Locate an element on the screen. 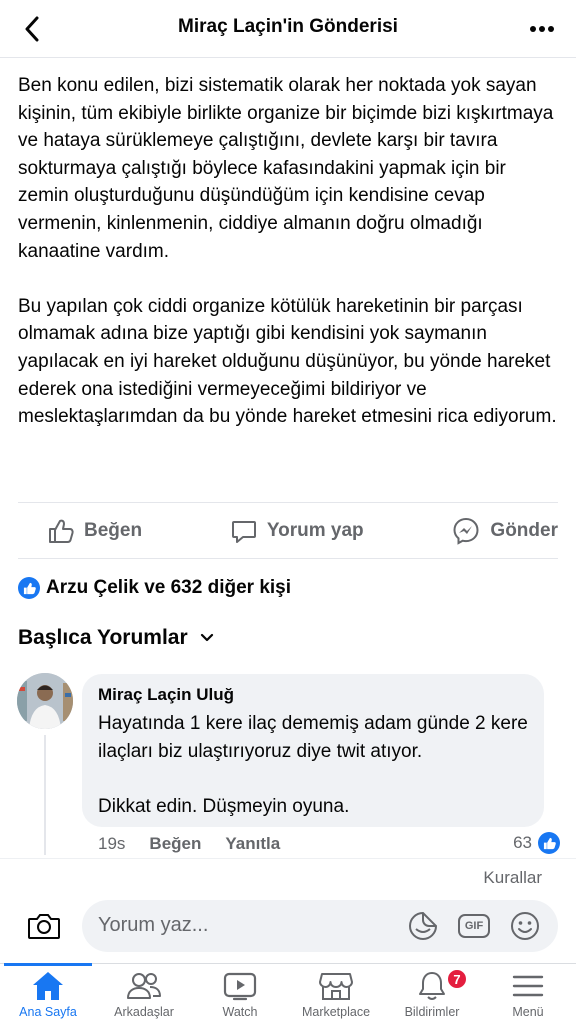 The width and height of the screenshot is (576, 1024). tab-menu: Menü is located at coordinates (528, 994).